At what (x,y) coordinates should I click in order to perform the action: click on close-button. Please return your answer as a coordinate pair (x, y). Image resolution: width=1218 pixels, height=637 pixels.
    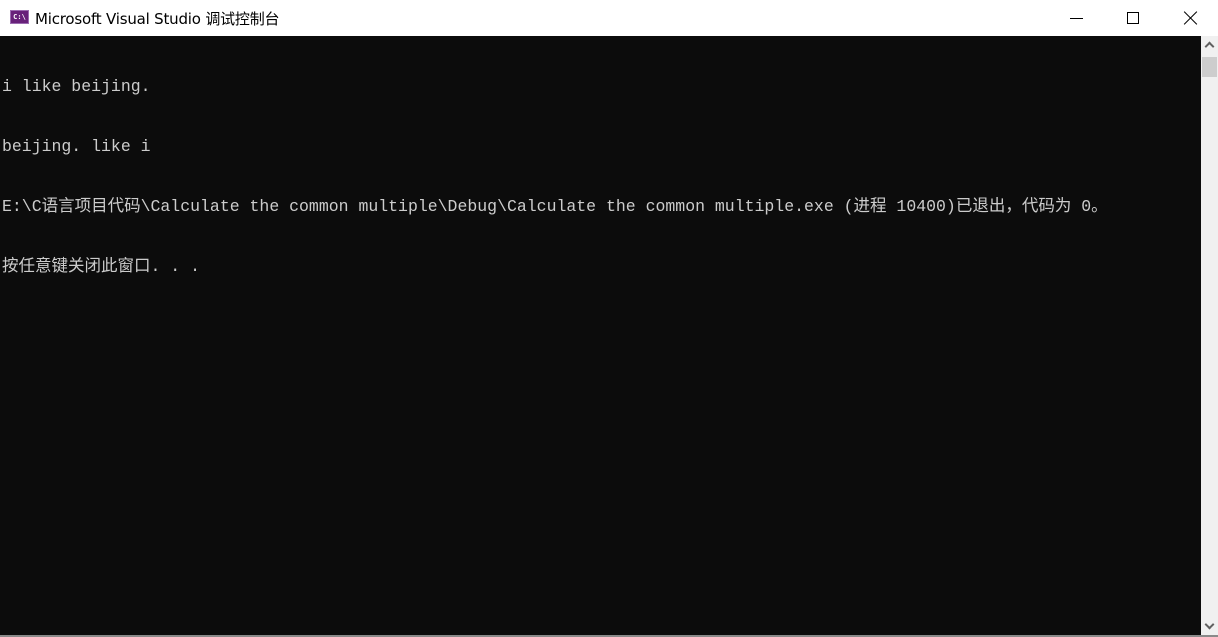
    Looking at the image, I should click on (1190, 18).